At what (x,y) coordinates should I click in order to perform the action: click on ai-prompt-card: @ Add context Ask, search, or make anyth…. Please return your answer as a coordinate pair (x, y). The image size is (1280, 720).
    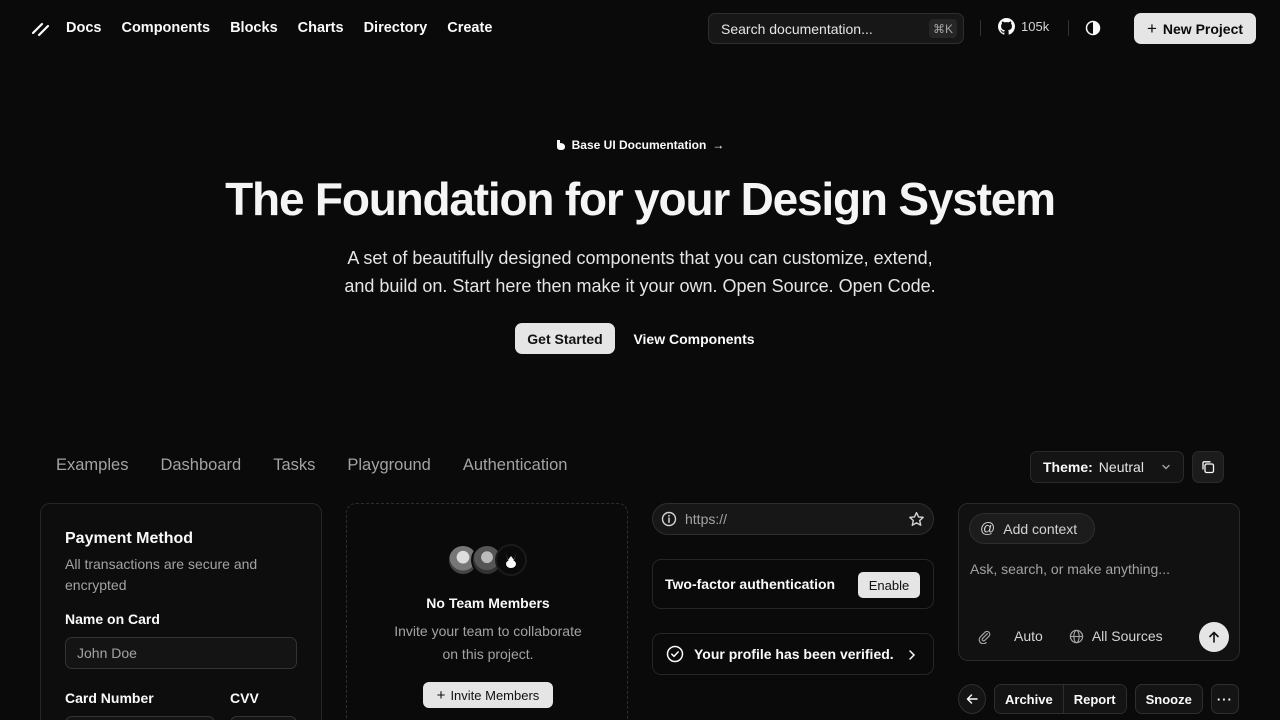
    Looking at the image, I should click on (1099, 582).